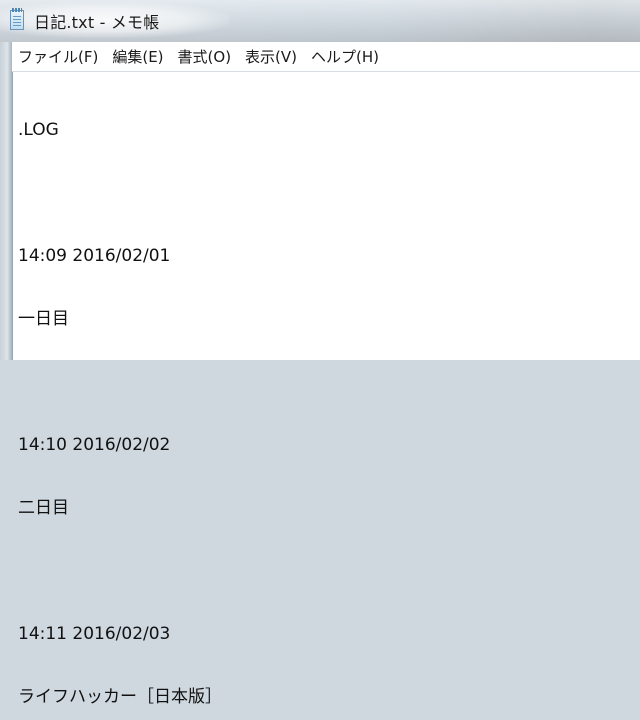  What do you see at coordinates (94, 256) in the screenshot?
I see `editor-line: 14:09 2016/02/01` at bounding box center [94, 256].